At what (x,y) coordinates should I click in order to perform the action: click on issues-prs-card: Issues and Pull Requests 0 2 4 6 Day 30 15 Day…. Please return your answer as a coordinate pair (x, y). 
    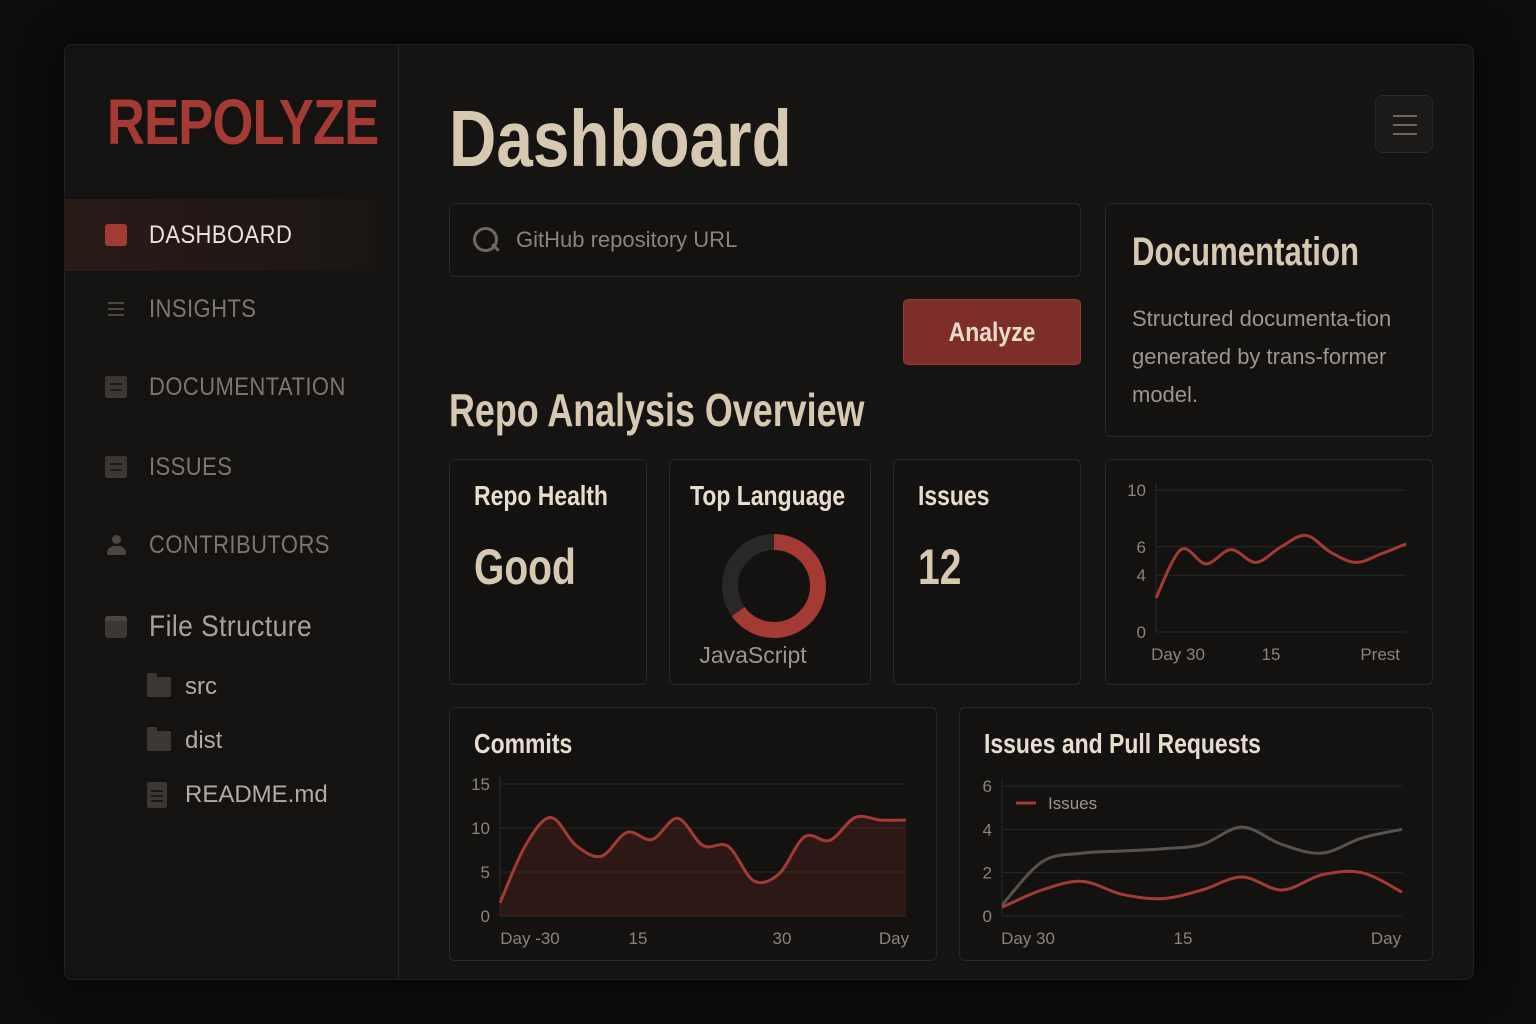
    Looking at the image, I should click on (1196, 834).